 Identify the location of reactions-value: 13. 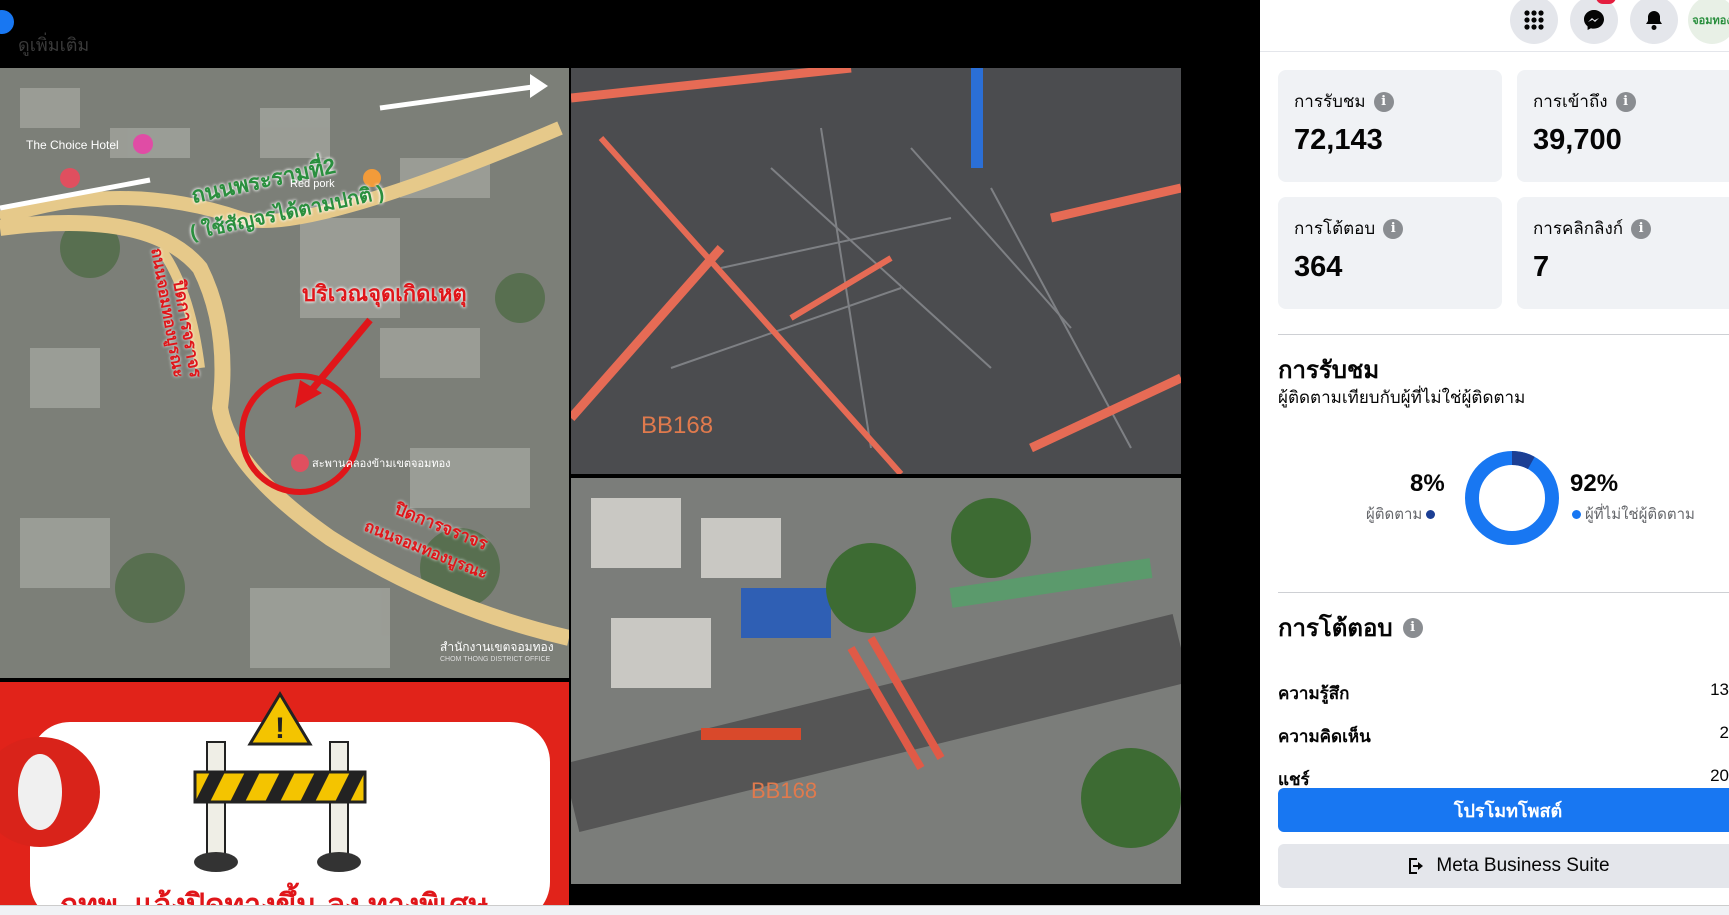
(1719, 689).